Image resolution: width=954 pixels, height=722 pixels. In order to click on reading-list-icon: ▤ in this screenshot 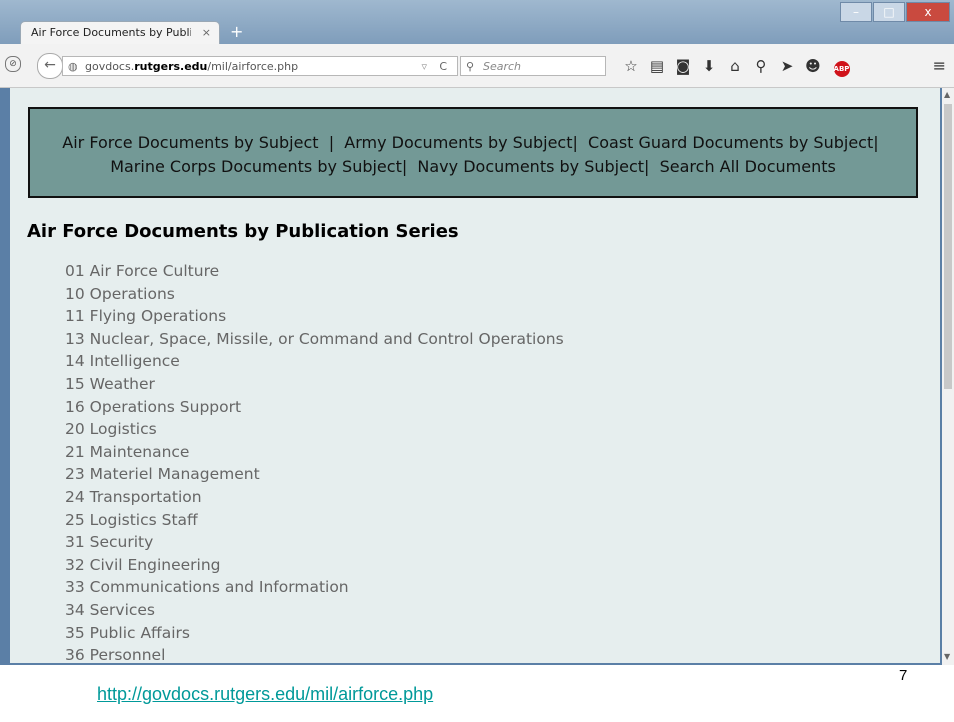, I will do `click(657, 66)`.